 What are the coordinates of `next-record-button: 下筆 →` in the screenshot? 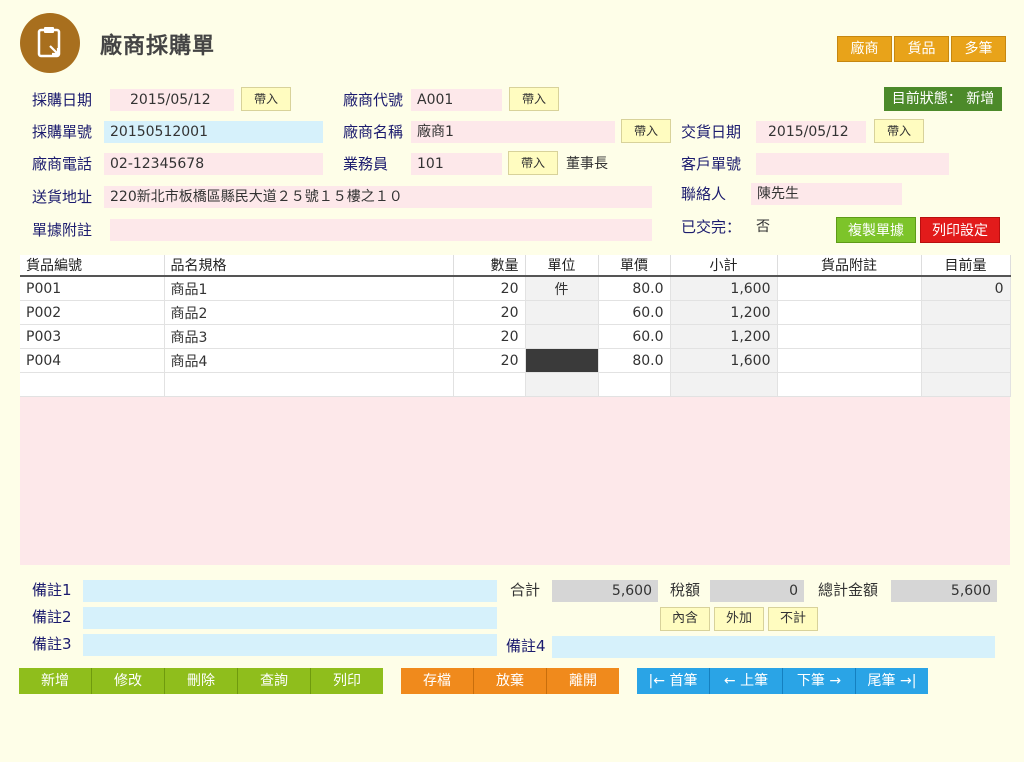 It's located at (819, 681).